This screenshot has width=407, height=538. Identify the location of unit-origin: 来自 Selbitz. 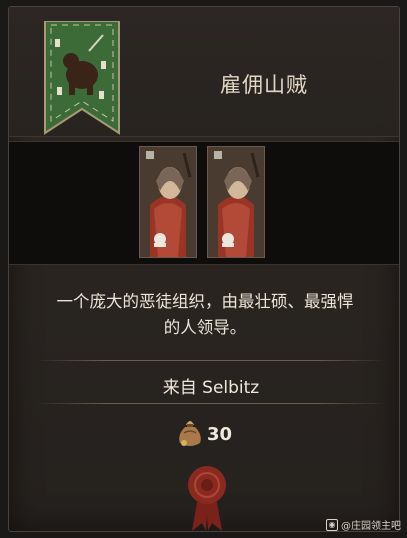
(211, 388).